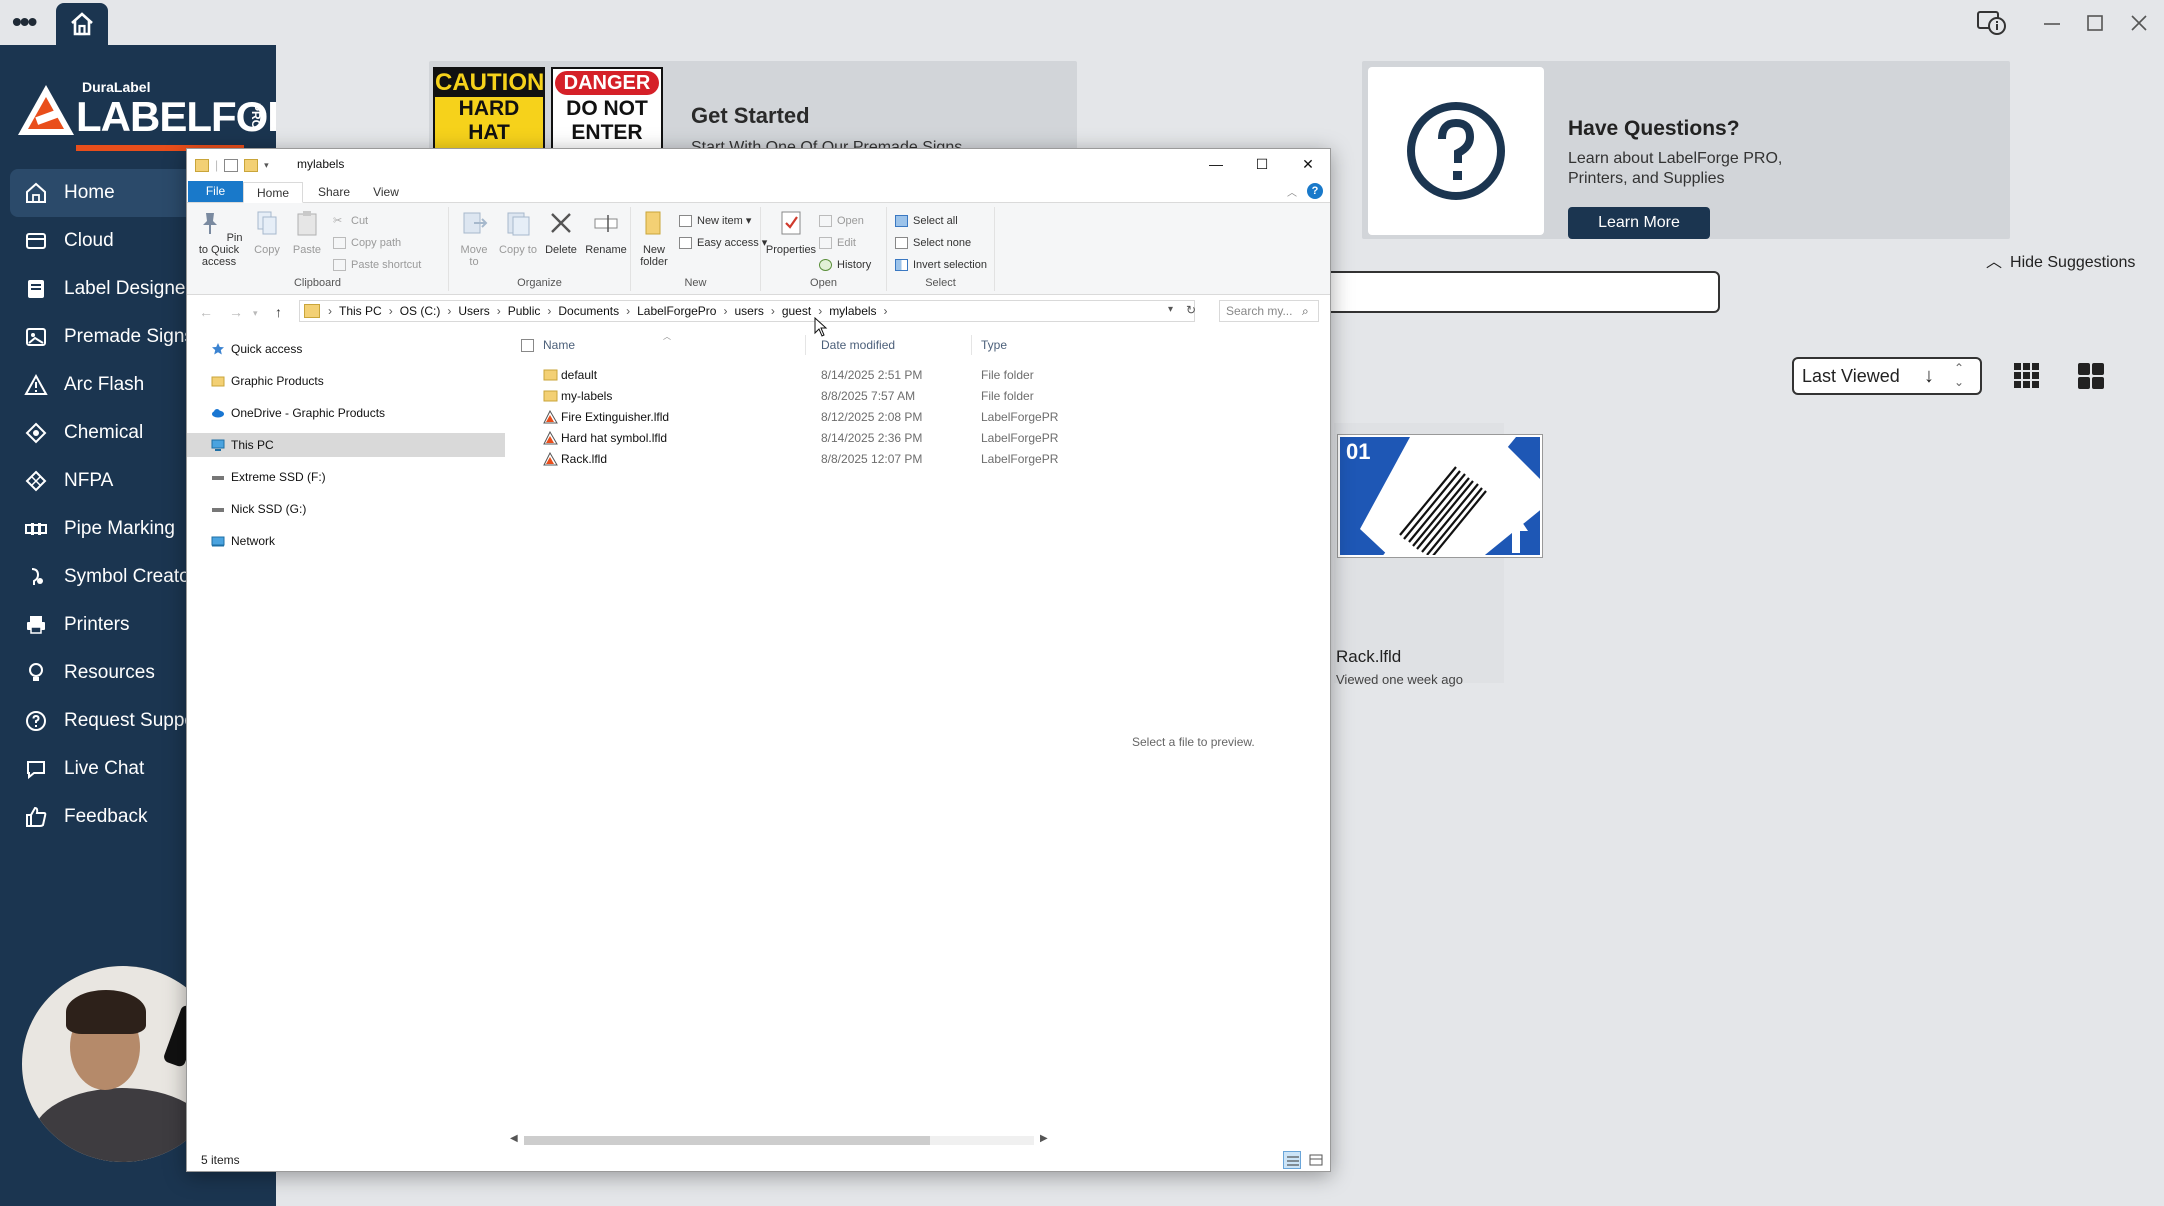 This screenshot has height=1206, width=2164. Describe the element at coordinates (561, 232) in the screenshot. I see `delete-button: Delete` at that location.